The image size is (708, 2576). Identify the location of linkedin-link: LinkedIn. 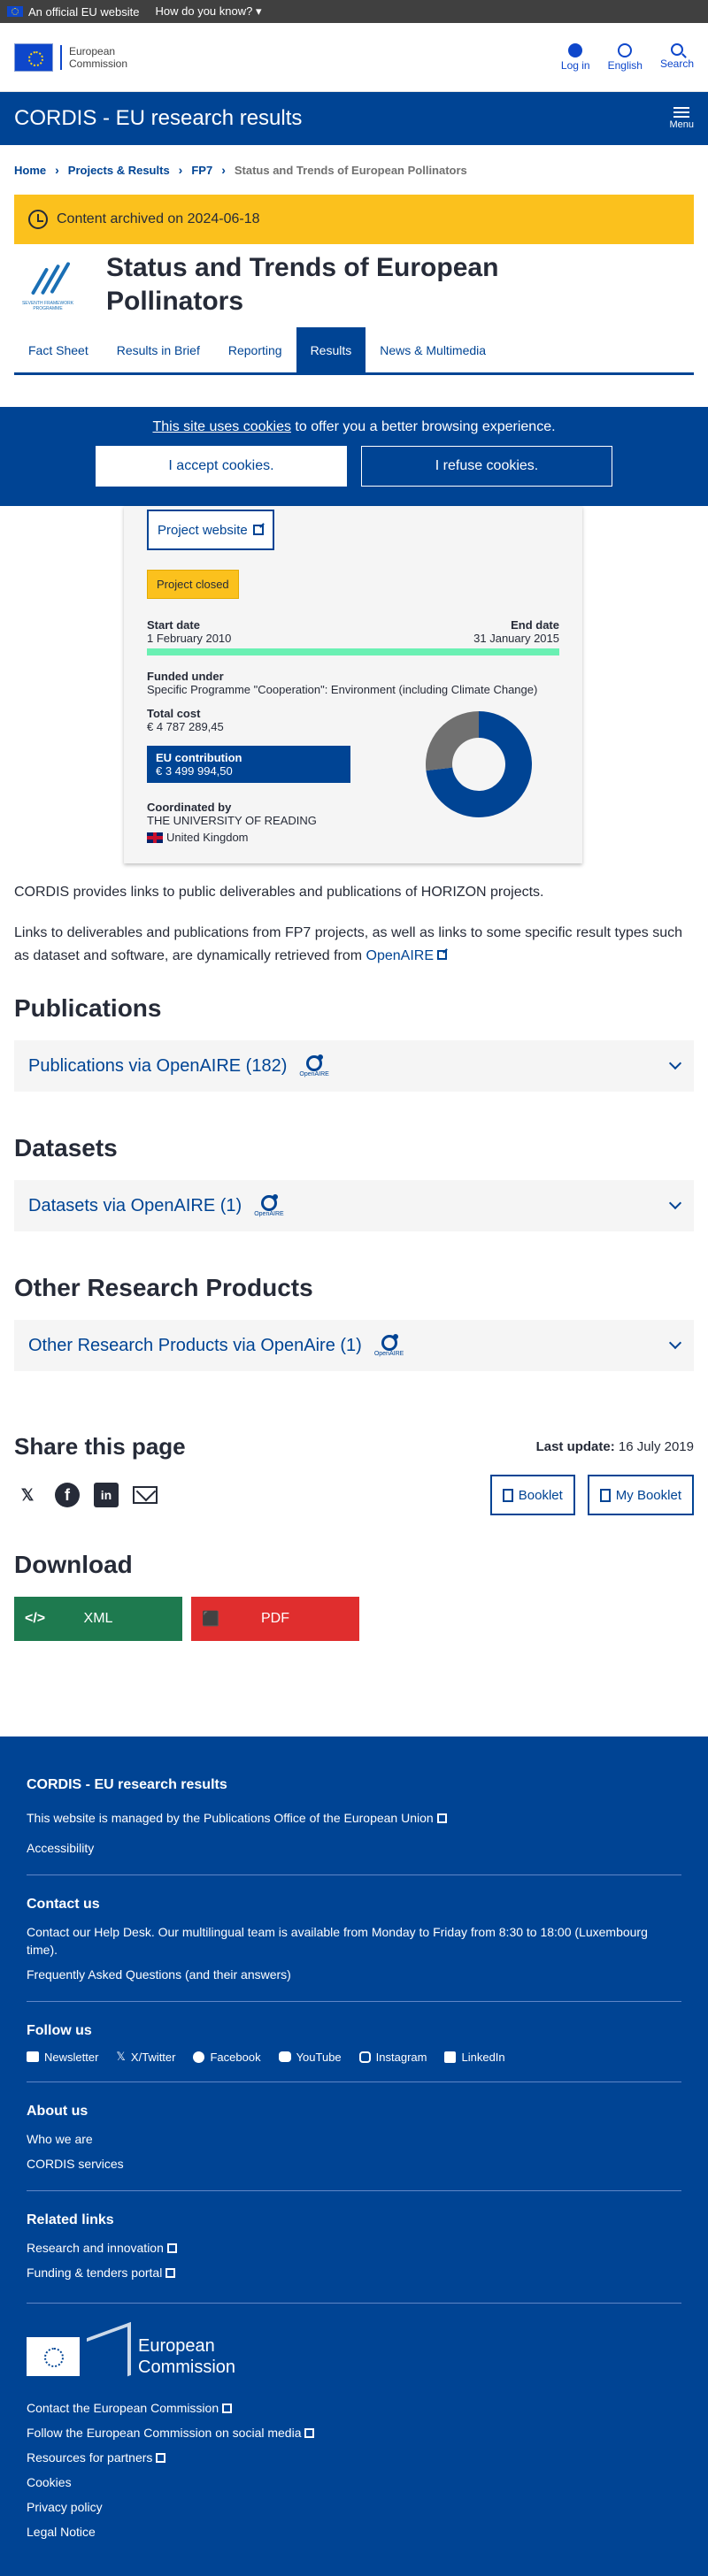
(474, 2057).